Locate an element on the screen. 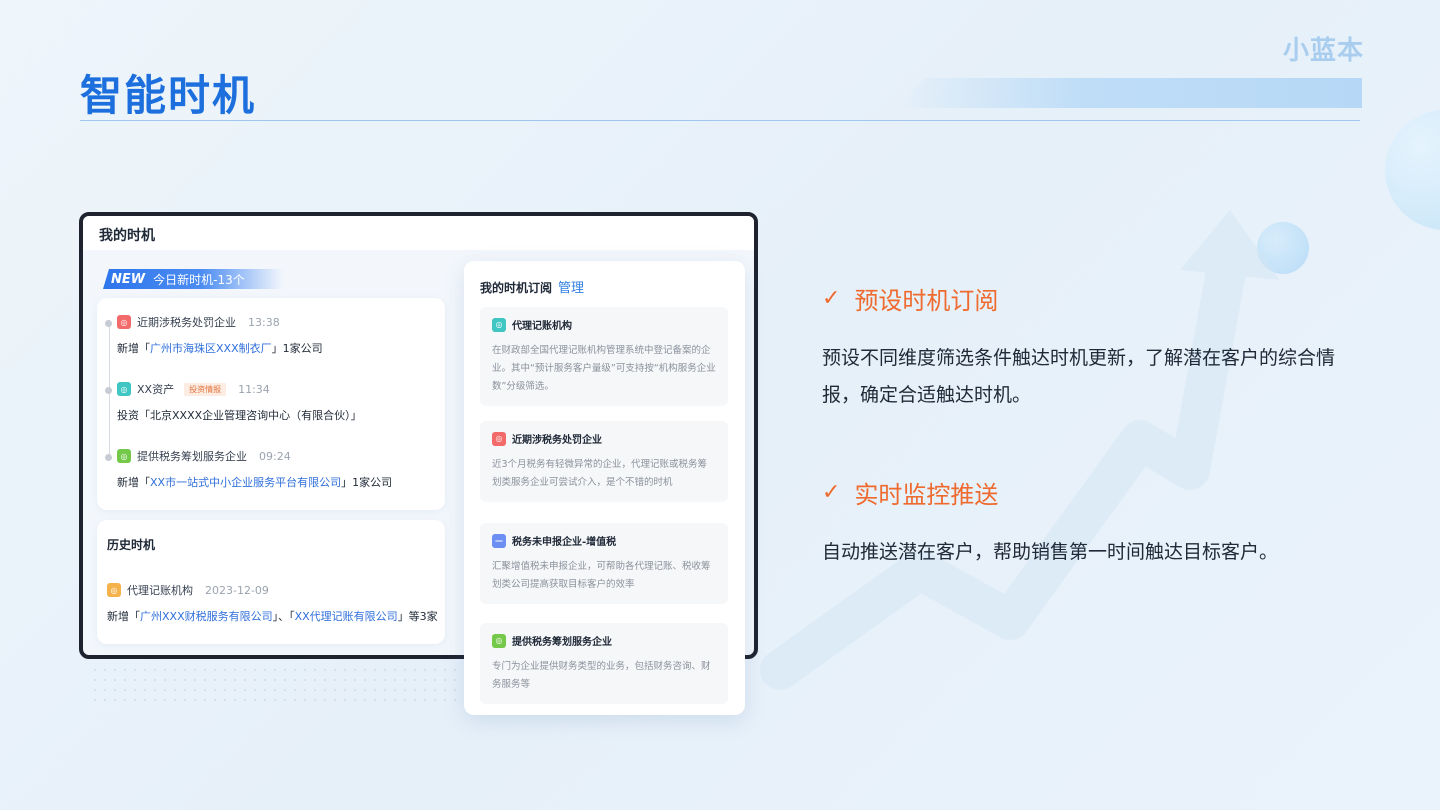 This screenshot has height=810, width=1440. item-label: XX资产 is located at coordinates (156, 389).